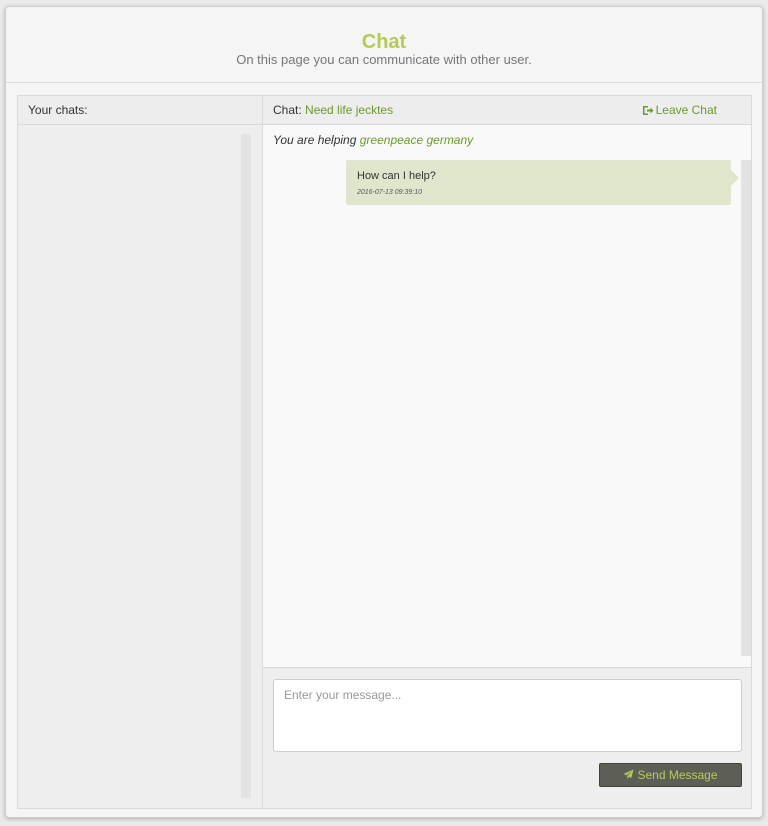 The width and height of the screenshot is (768, 826). Describe the element at coordinates (416, 140) in the screenshot. I see `helping-user-link: greenpeace germany` at that location.